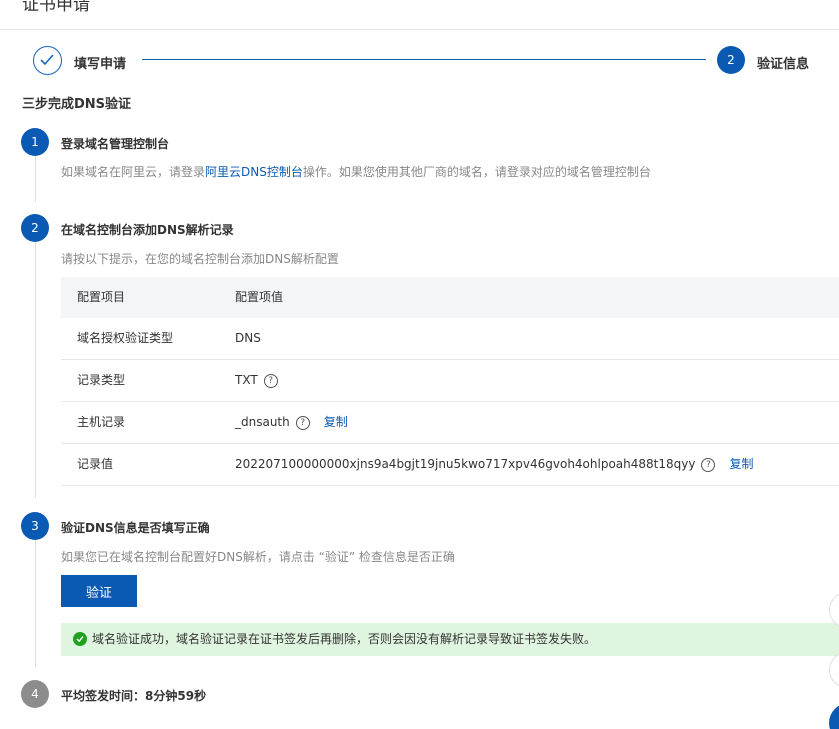  Describe the element at coordinates (115, 144) in the screenshot. I see `step1-title: 登录域名管理控制台` at that location.